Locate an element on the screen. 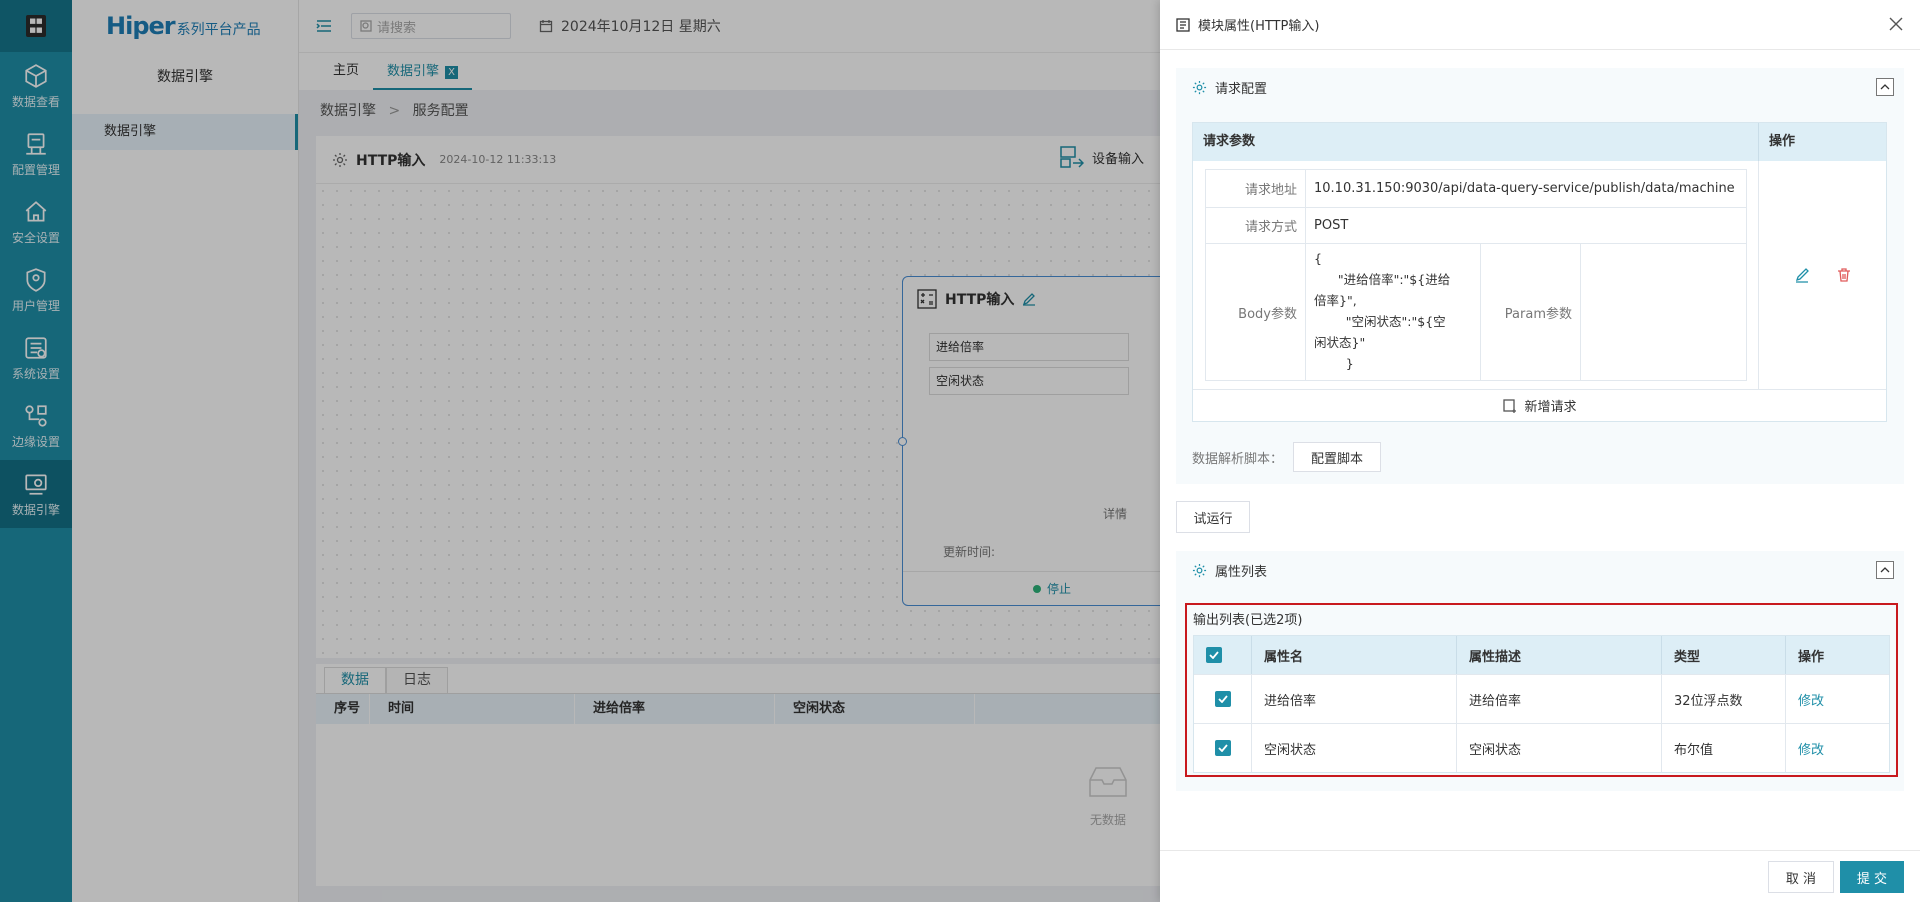  method-row: 请求方式 POST is located at coordinates (1476, 226).